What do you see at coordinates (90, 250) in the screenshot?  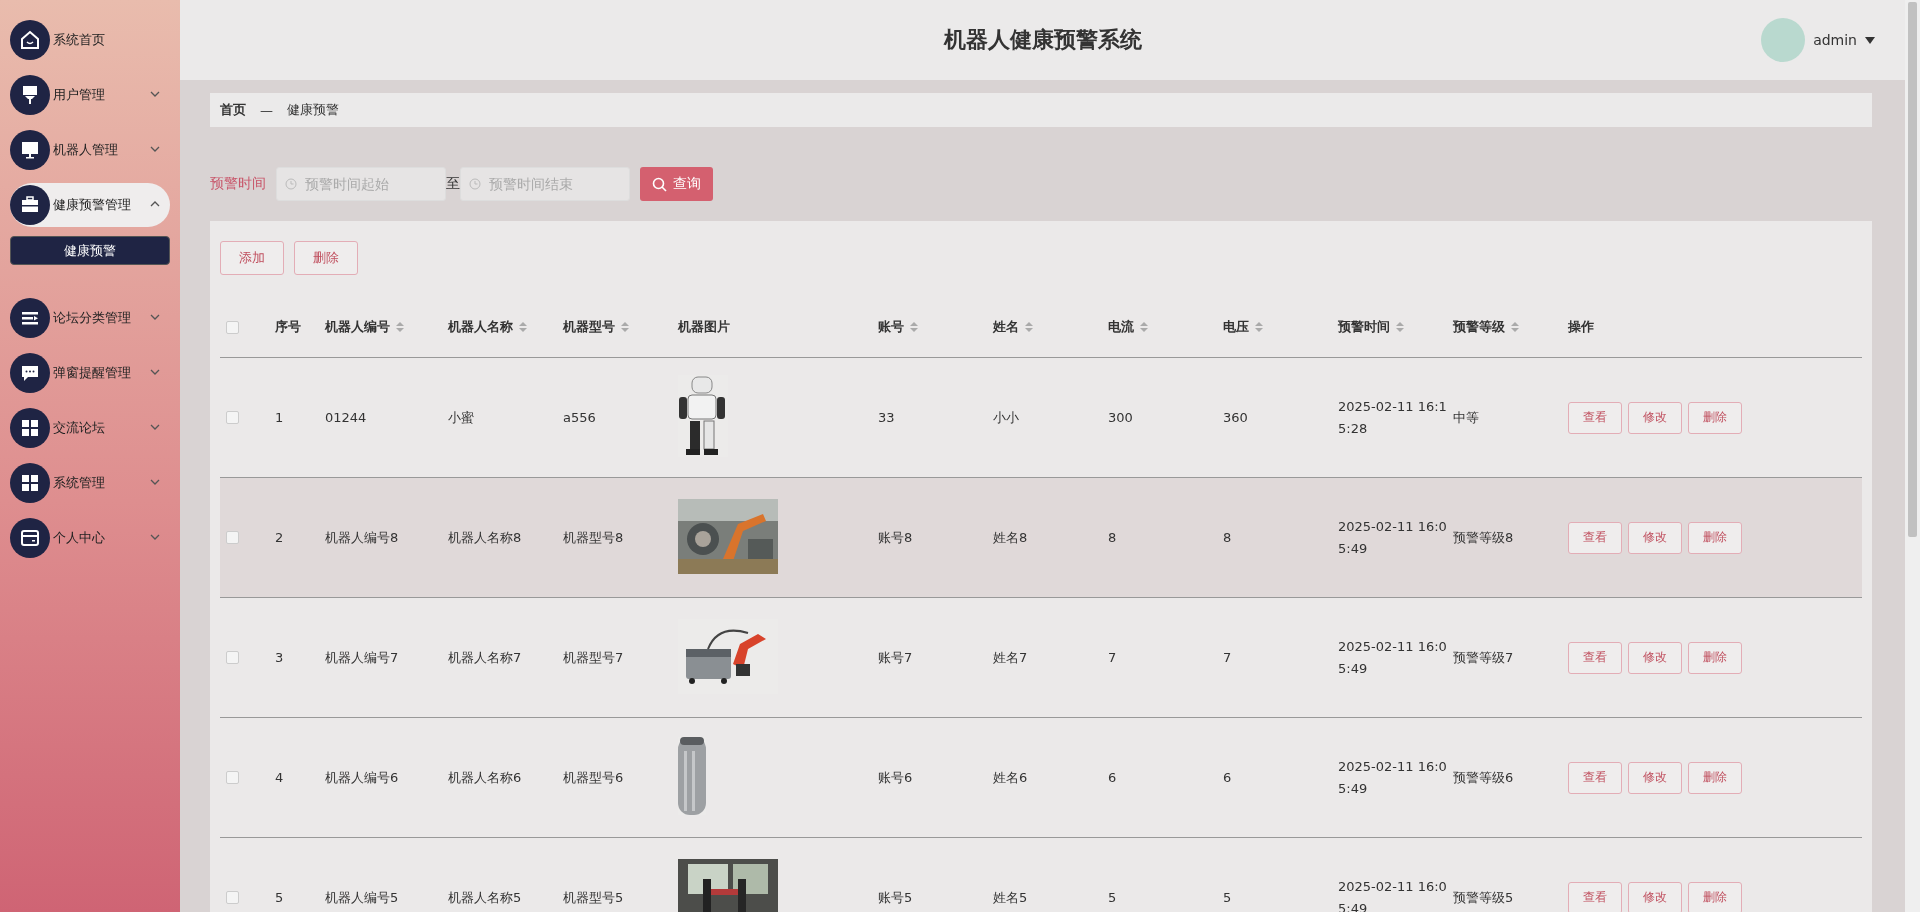 I see `submenu-item: 健康预警` at bounding box center [90, 250].